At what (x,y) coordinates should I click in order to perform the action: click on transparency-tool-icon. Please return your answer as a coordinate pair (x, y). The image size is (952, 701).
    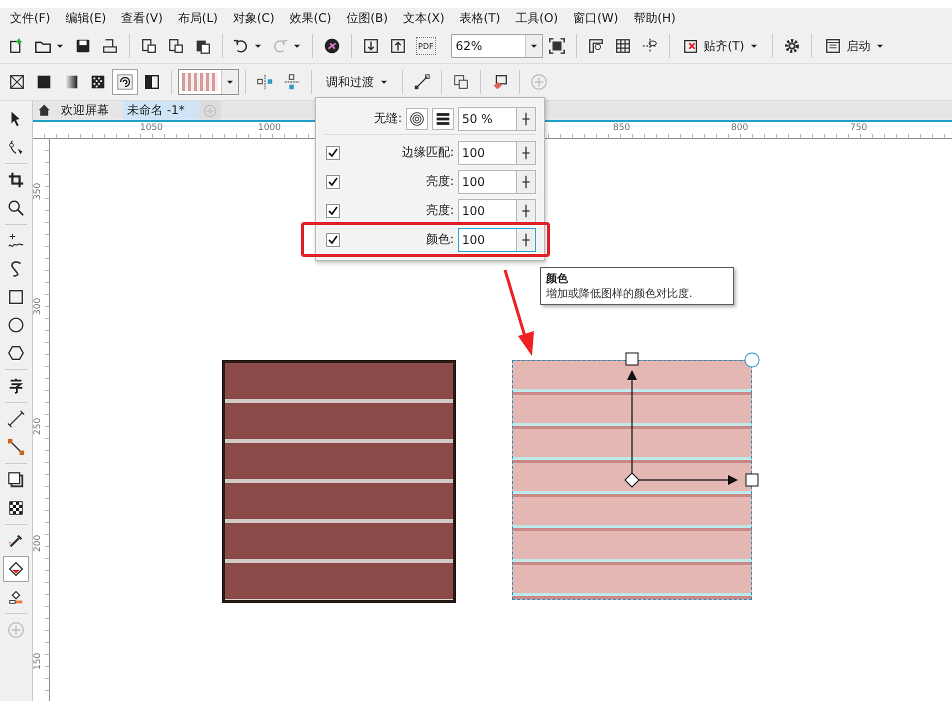
    Looking at the image, I should click on (16, 508).